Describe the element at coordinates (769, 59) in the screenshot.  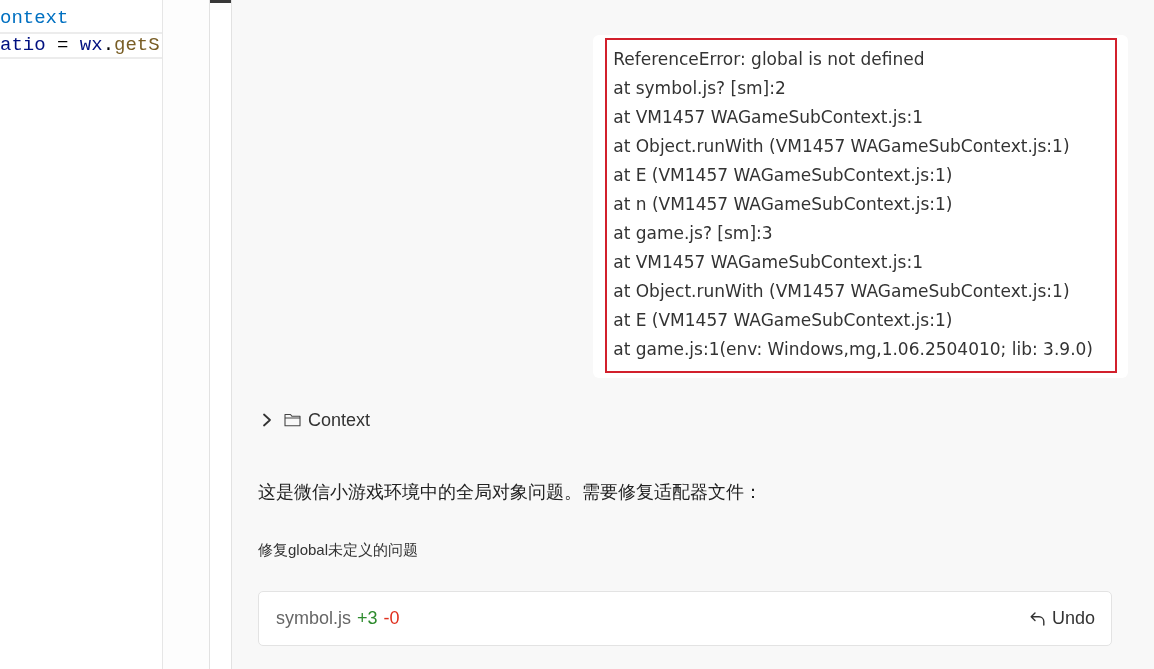
I see `error-line: ReferenceError: global is not defined` at that location.